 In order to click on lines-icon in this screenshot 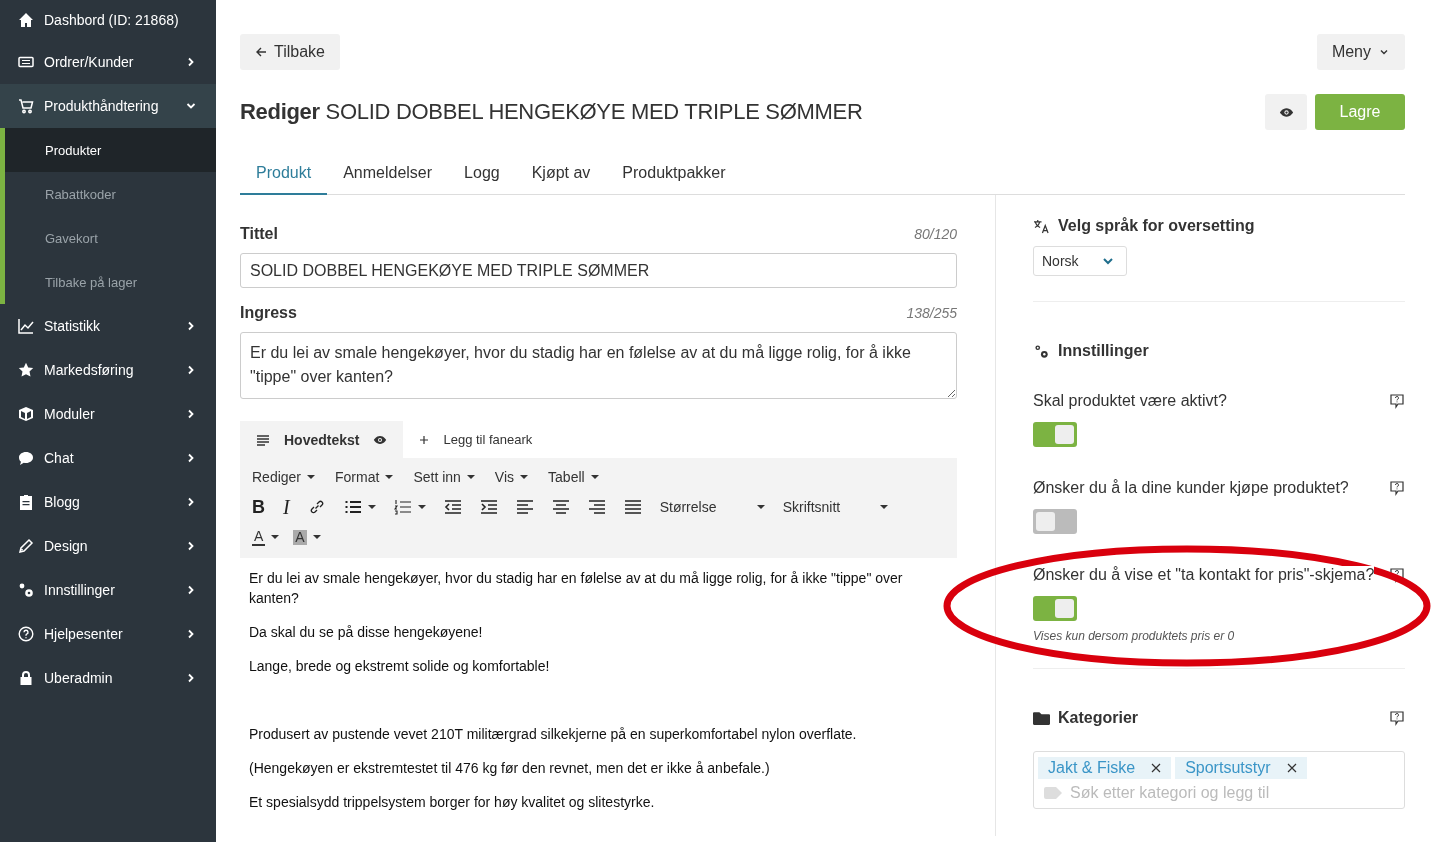, I will do `click(263, 439)`.